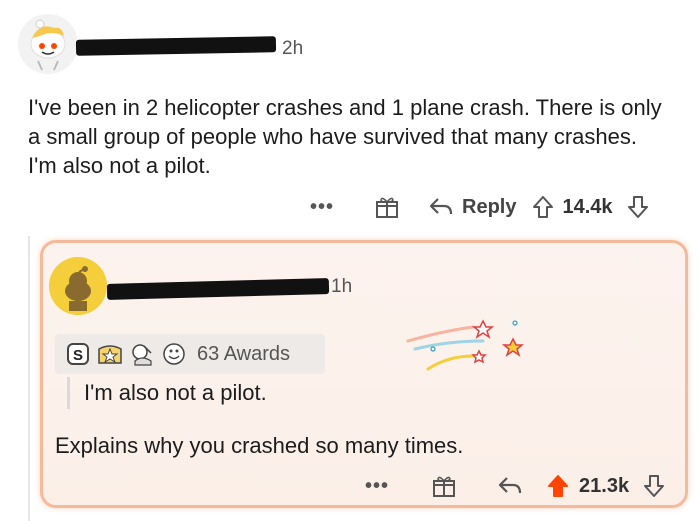  What do you see at coordinates (259, 445) in the screenshot?
I see `comment-body: Explains why you crashed so many times.` at bounding box center [259, 445].